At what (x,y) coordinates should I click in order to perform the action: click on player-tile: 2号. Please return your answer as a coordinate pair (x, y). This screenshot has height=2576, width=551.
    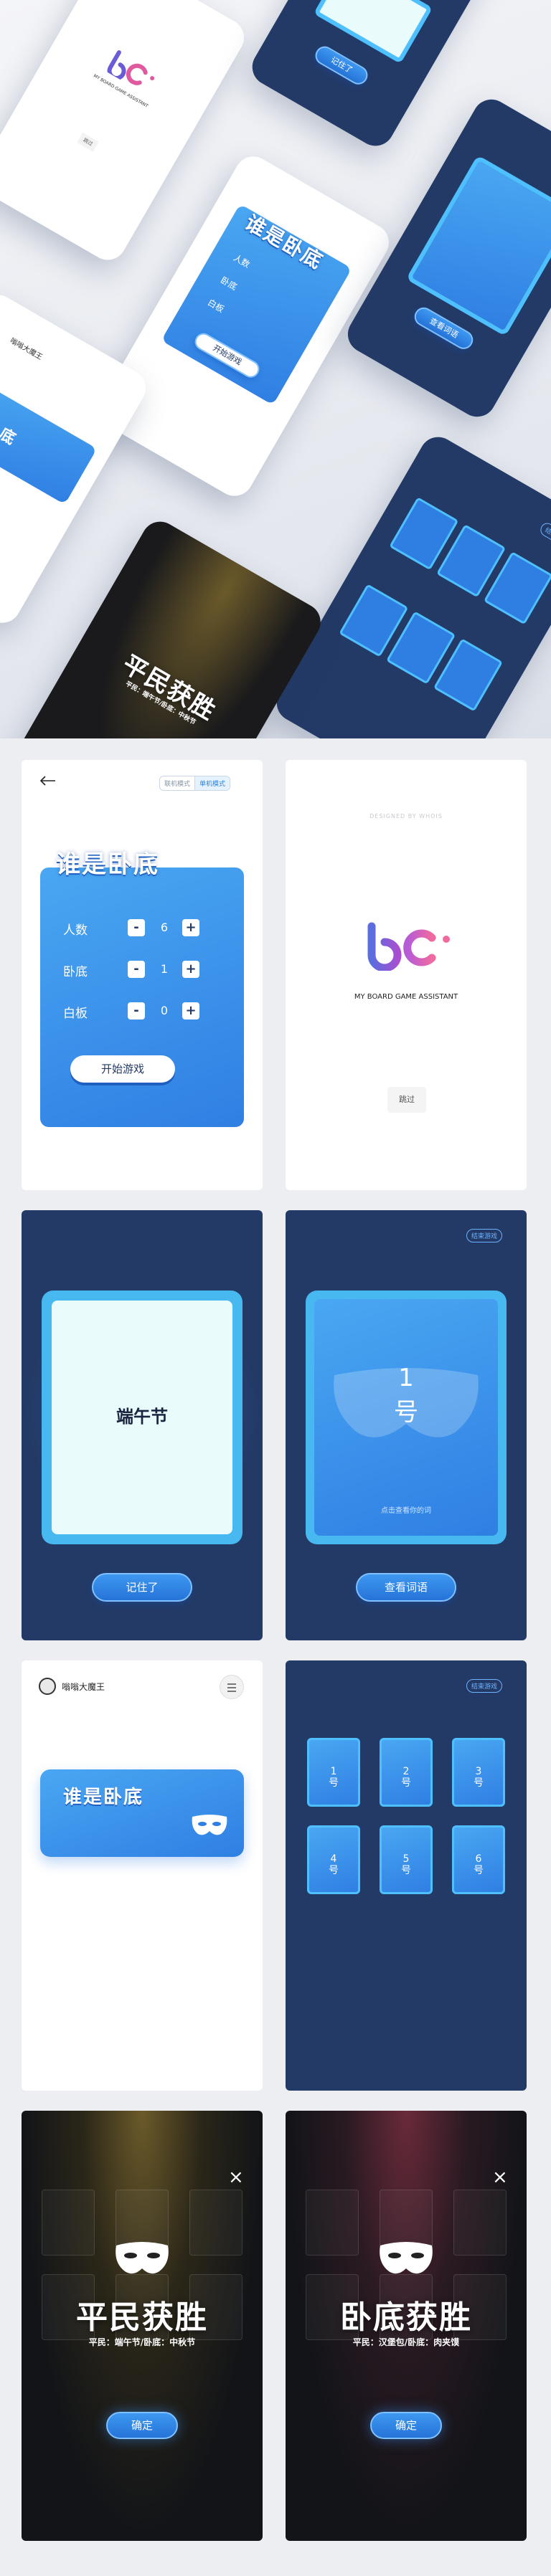
    Looking at the image, I should click on (406, 1773).